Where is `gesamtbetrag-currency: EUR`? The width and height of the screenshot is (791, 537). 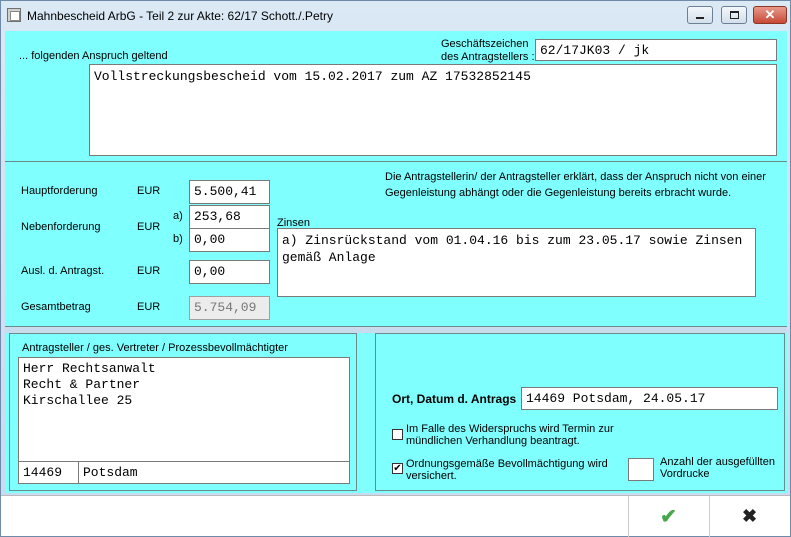 gesamtbetrag-currency: EUR is located at coordinates (149, 307).